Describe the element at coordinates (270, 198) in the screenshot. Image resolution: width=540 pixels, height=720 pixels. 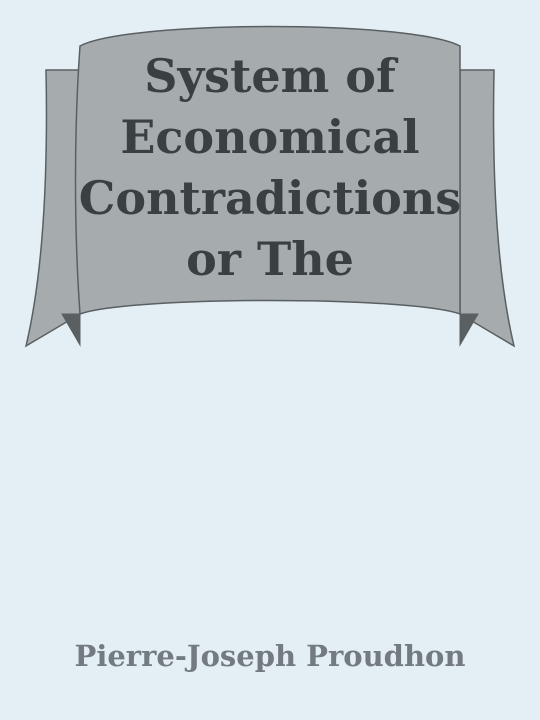
I see `title-line: Contradictions` at that location.